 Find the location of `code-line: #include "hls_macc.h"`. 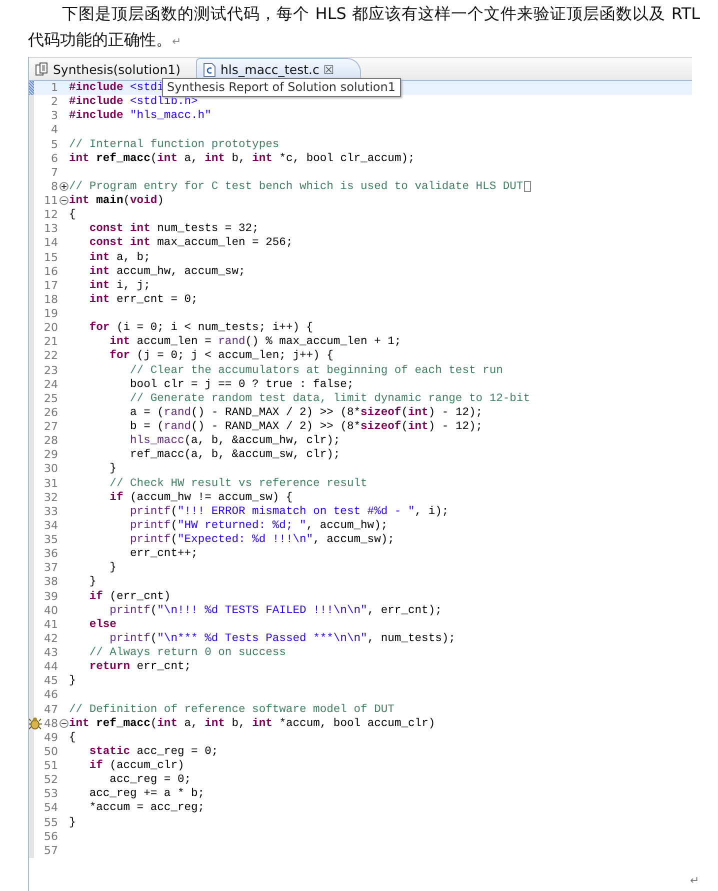

code-line: #include "hls_macc.h" is located at coordinates (140, 116).